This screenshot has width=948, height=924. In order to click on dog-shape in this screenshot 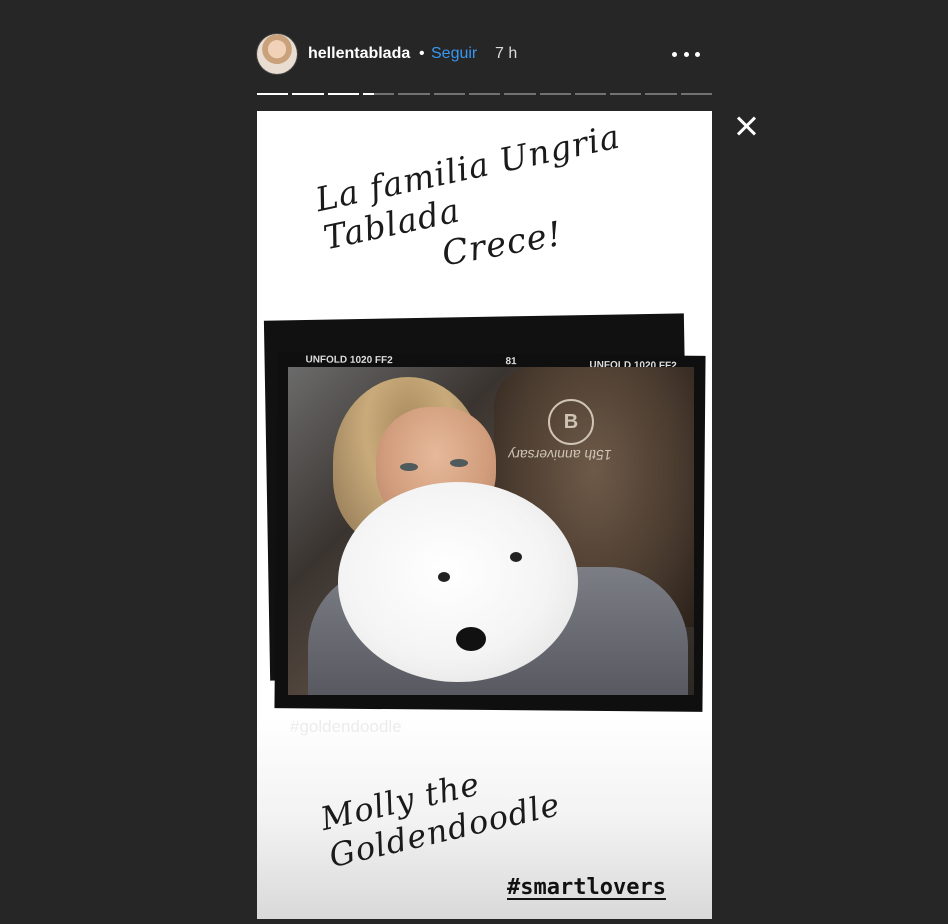, I will do `click(458, 582)`.